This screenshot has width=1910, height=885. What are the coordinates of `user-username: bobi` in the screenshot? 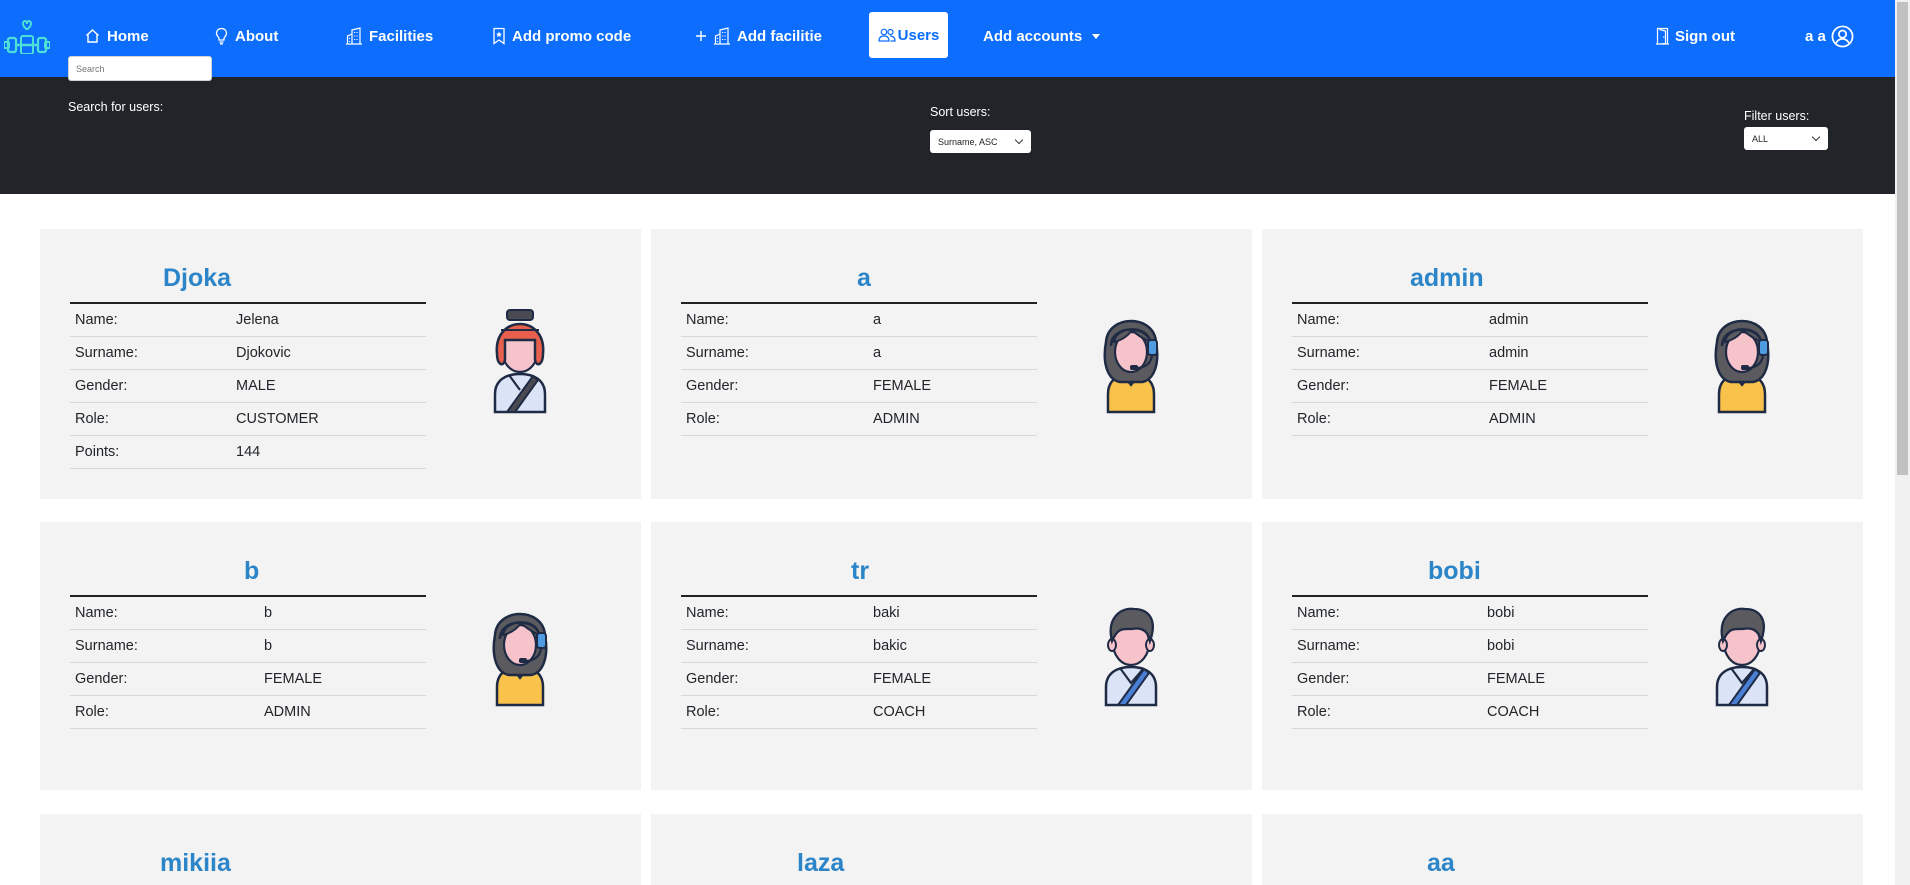 It's located at (1454, 571).